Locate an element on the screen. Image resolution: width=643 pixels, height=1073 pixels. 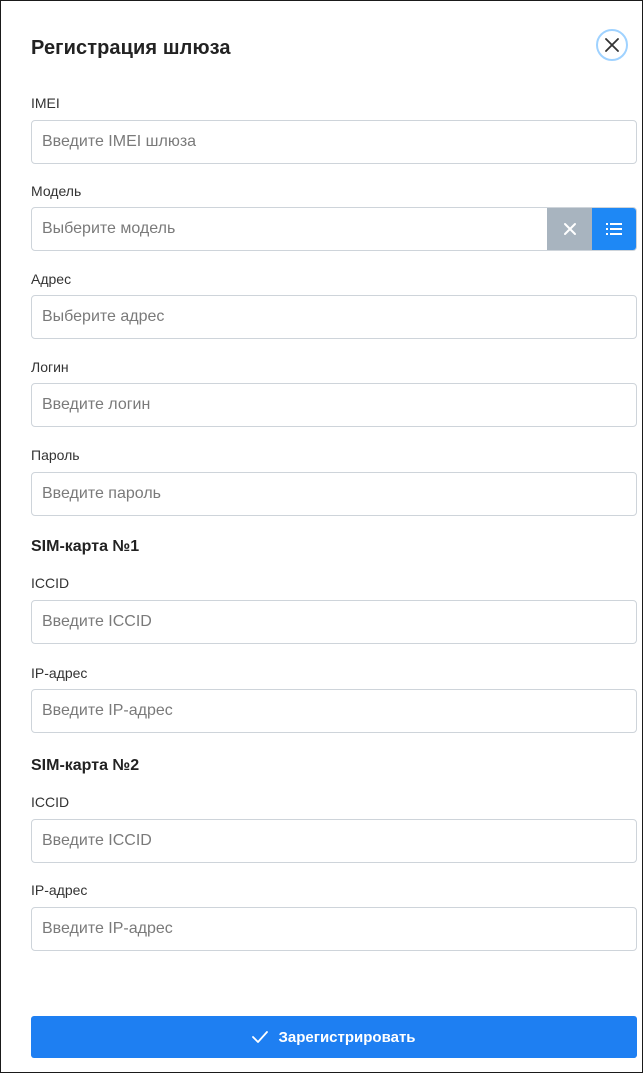
register-button-label: Зарегистрировать is located at coordinates (347, 1037).